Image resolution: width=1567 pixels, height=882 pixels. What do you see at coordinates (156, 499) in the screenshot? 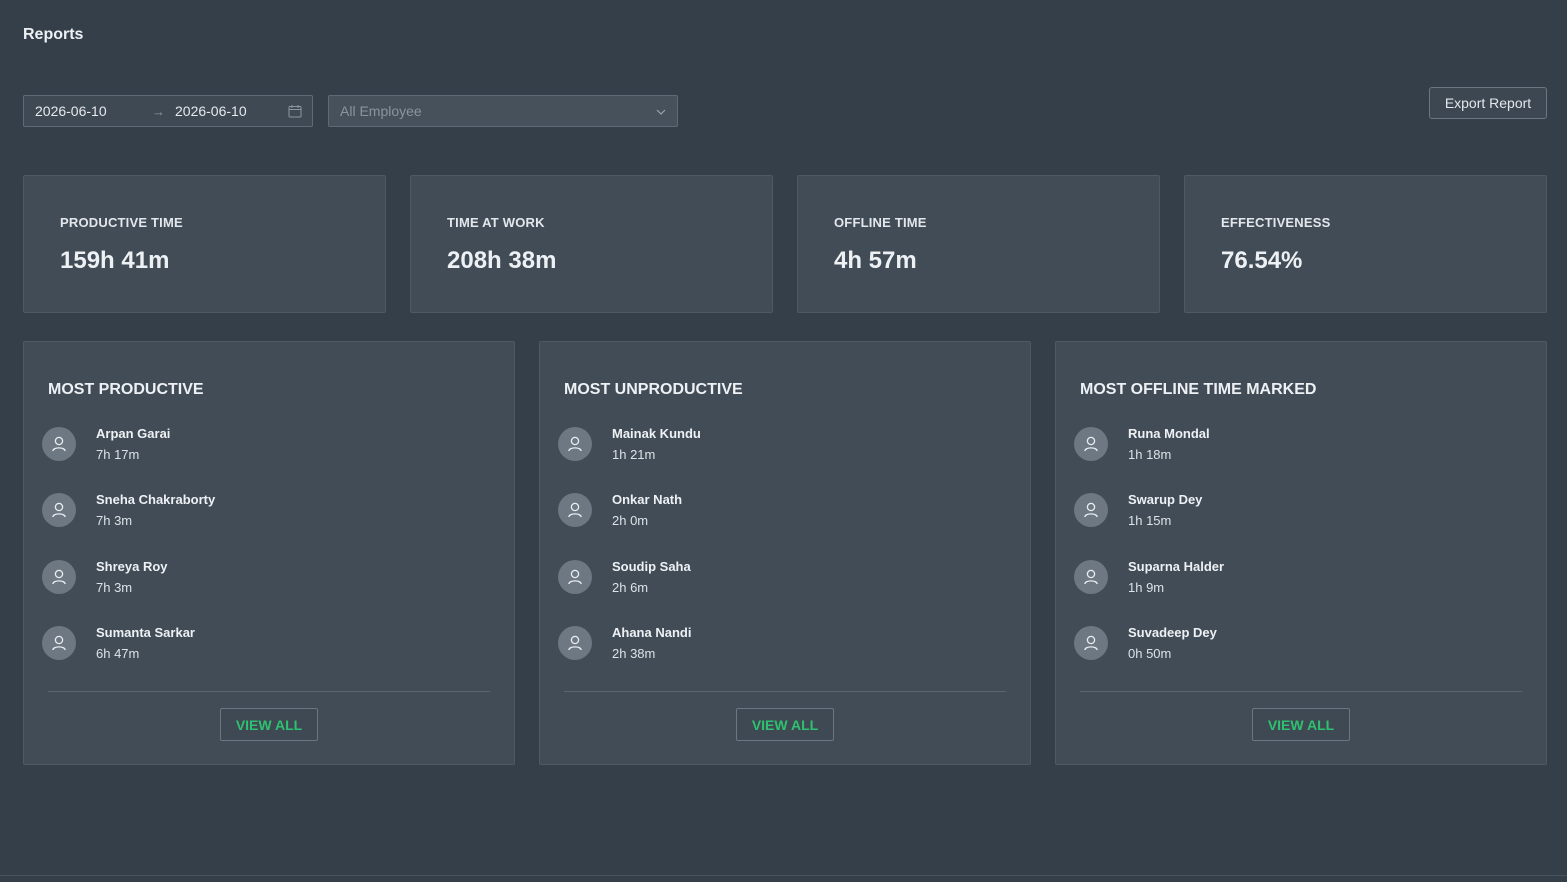
I see `employee-name: Sneha Chakraborty` at bounding box center [156, 499].